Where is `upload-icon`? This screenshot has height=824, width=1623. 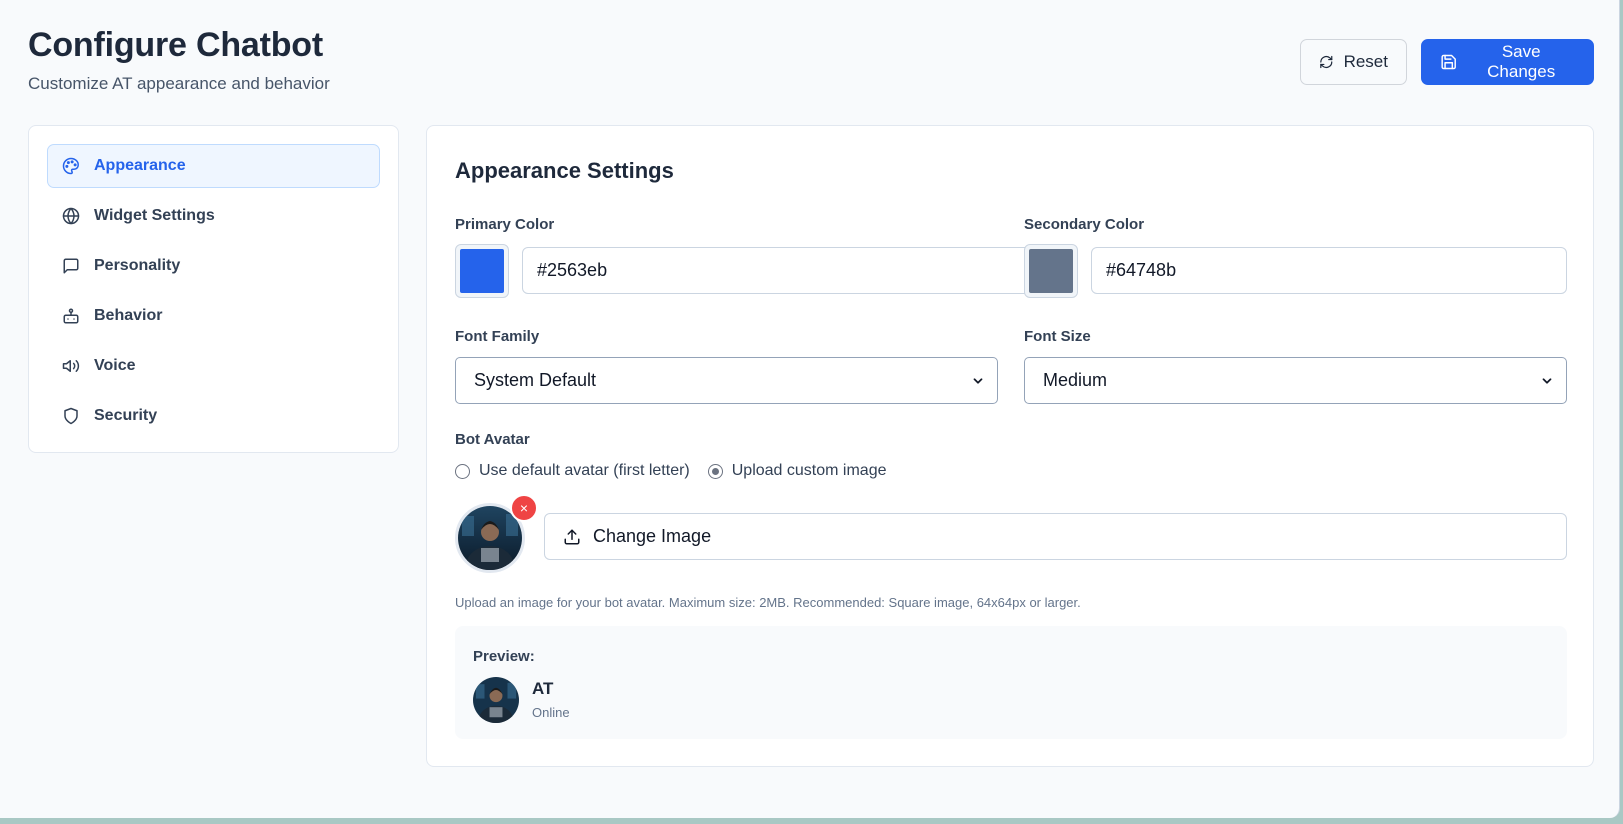
upload-icon is located at coordinates (572, 536).